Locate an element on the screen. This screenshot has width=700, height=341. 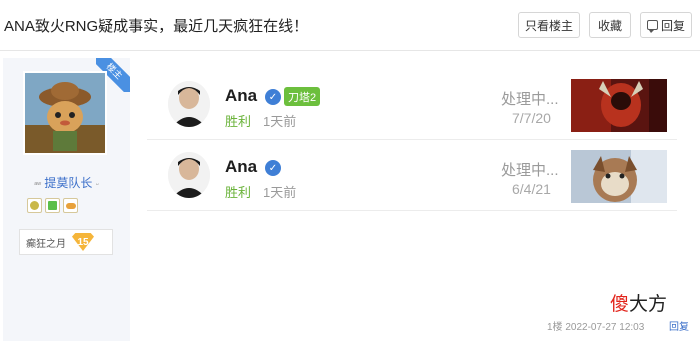
thread-header: ANA致火RNG疑成事实，最近几天疯狂在线！ 只看楼主 收藏 回复 is located at coordinates (350, 25).